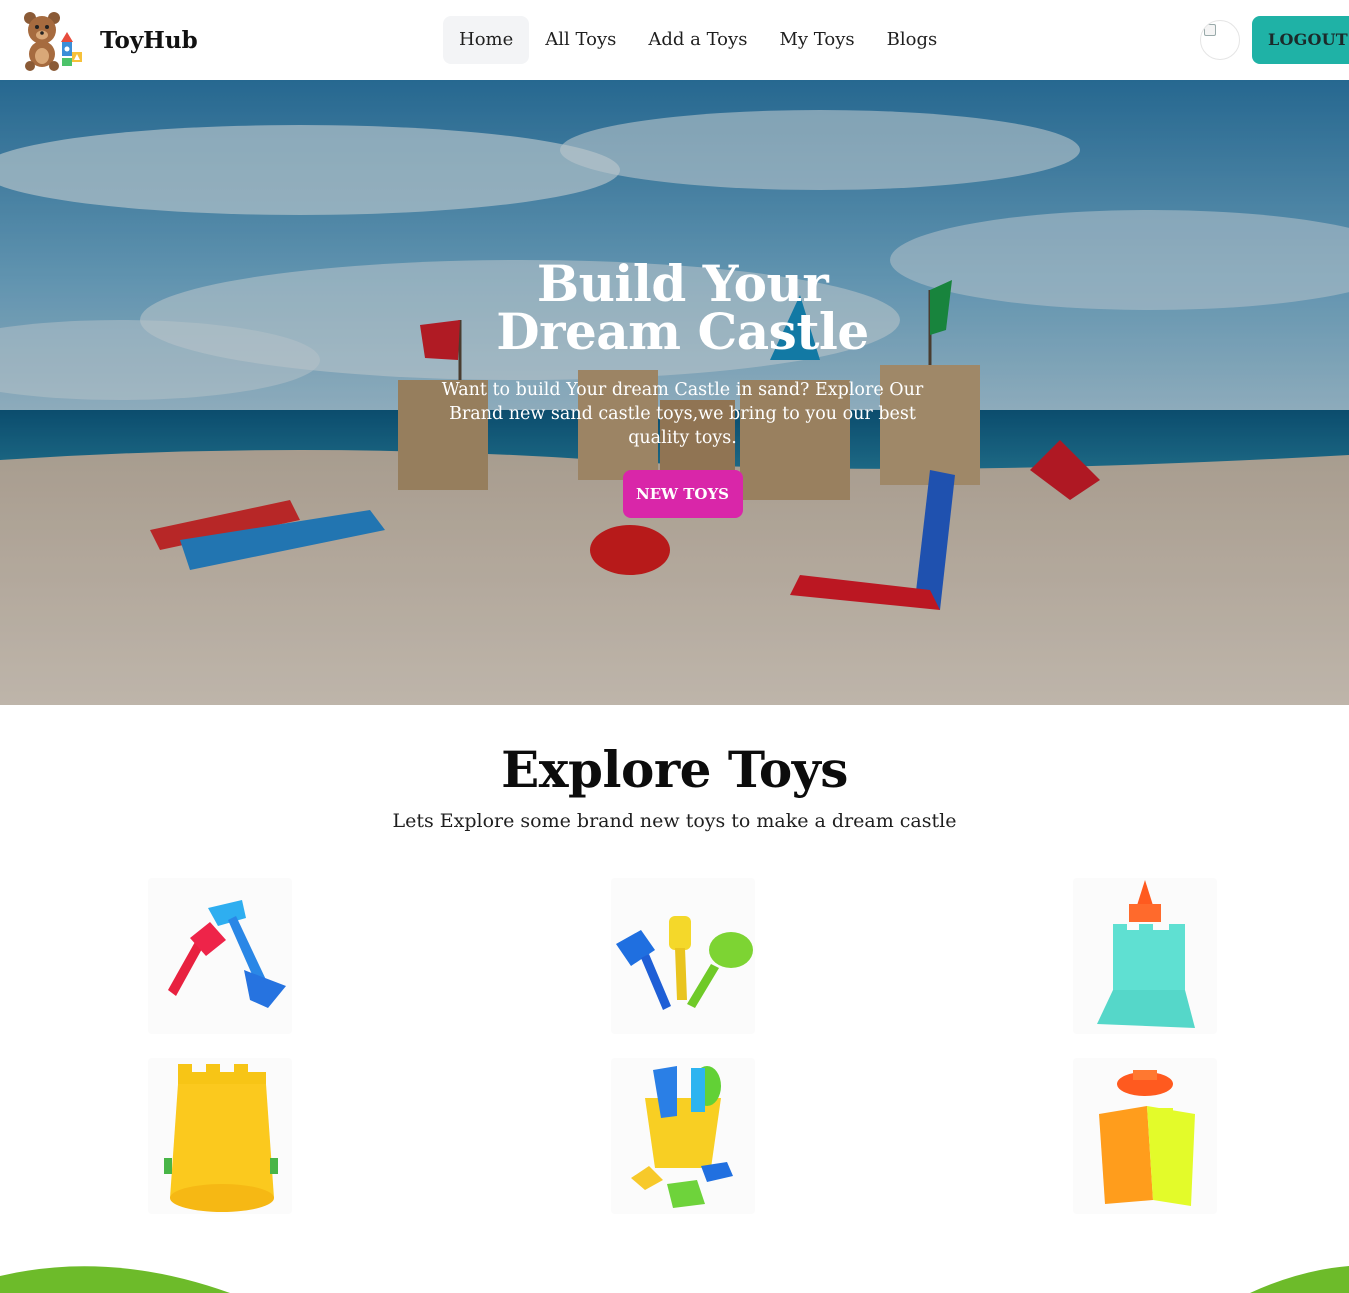  Describe the element at coordinates (227, 954) in the screenshot. I see `shovel-rake-set-icon` at that location.